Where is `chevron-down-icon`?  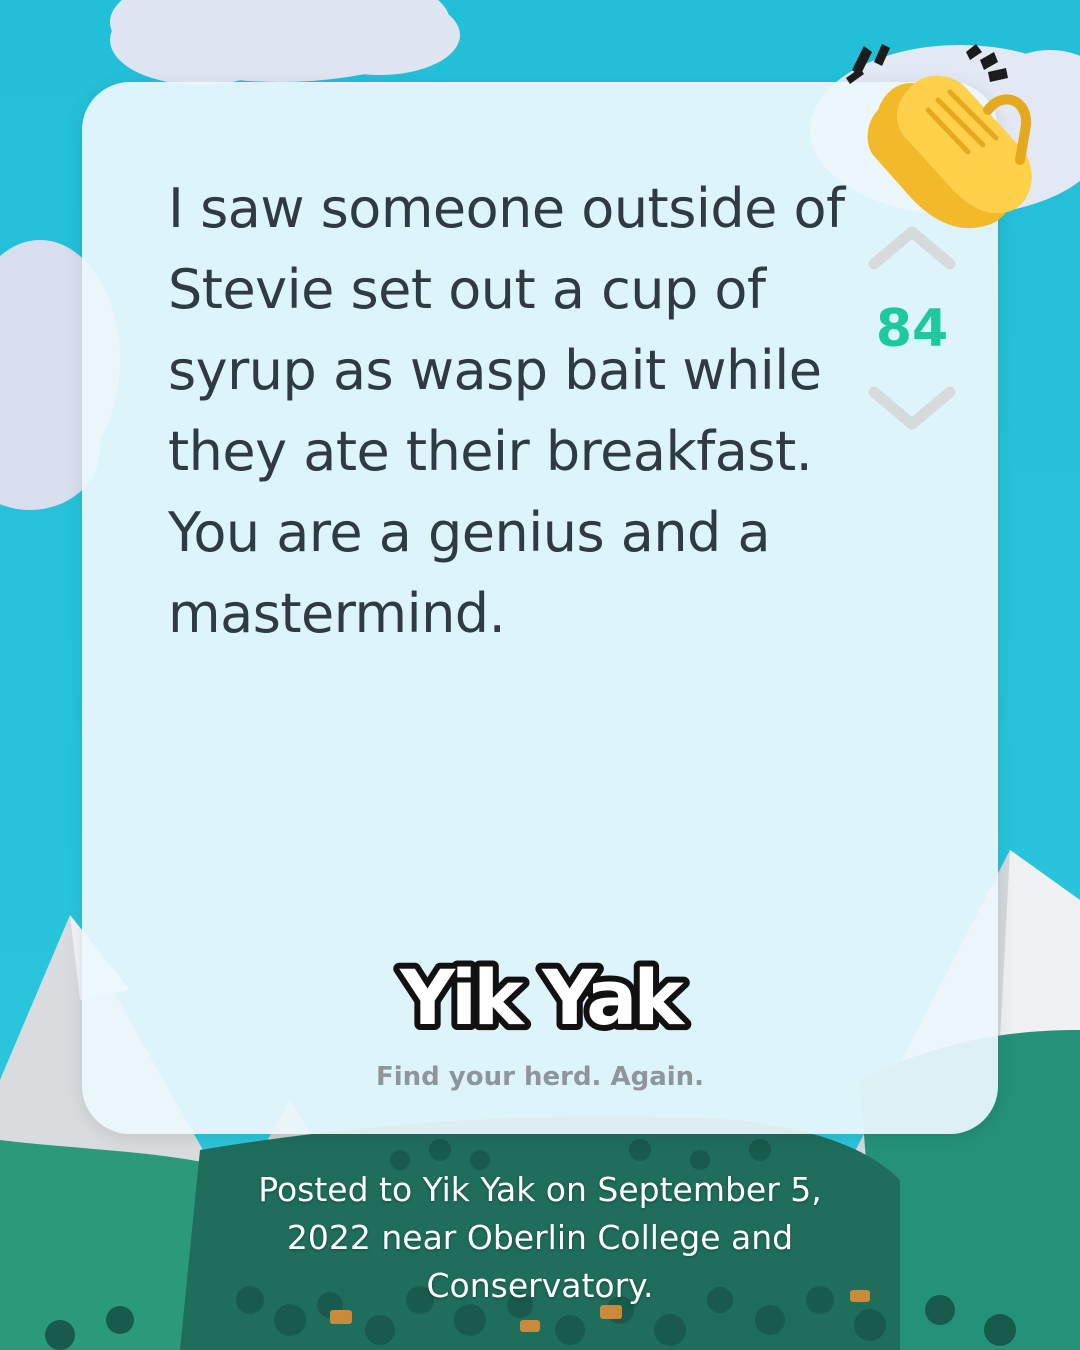 chevron-down-icon is located at coordinates (912, 408).